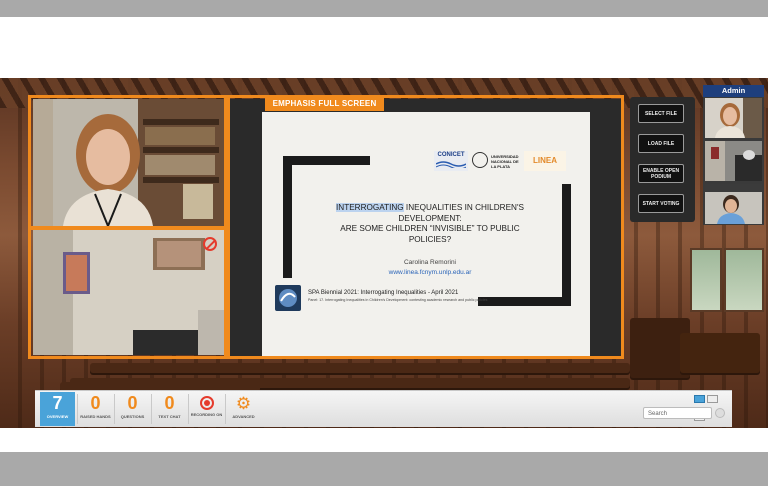 The height and width of the screenshot is (486, 768). I want to click on advanced-label: ADVANCED, so click(243, 416).